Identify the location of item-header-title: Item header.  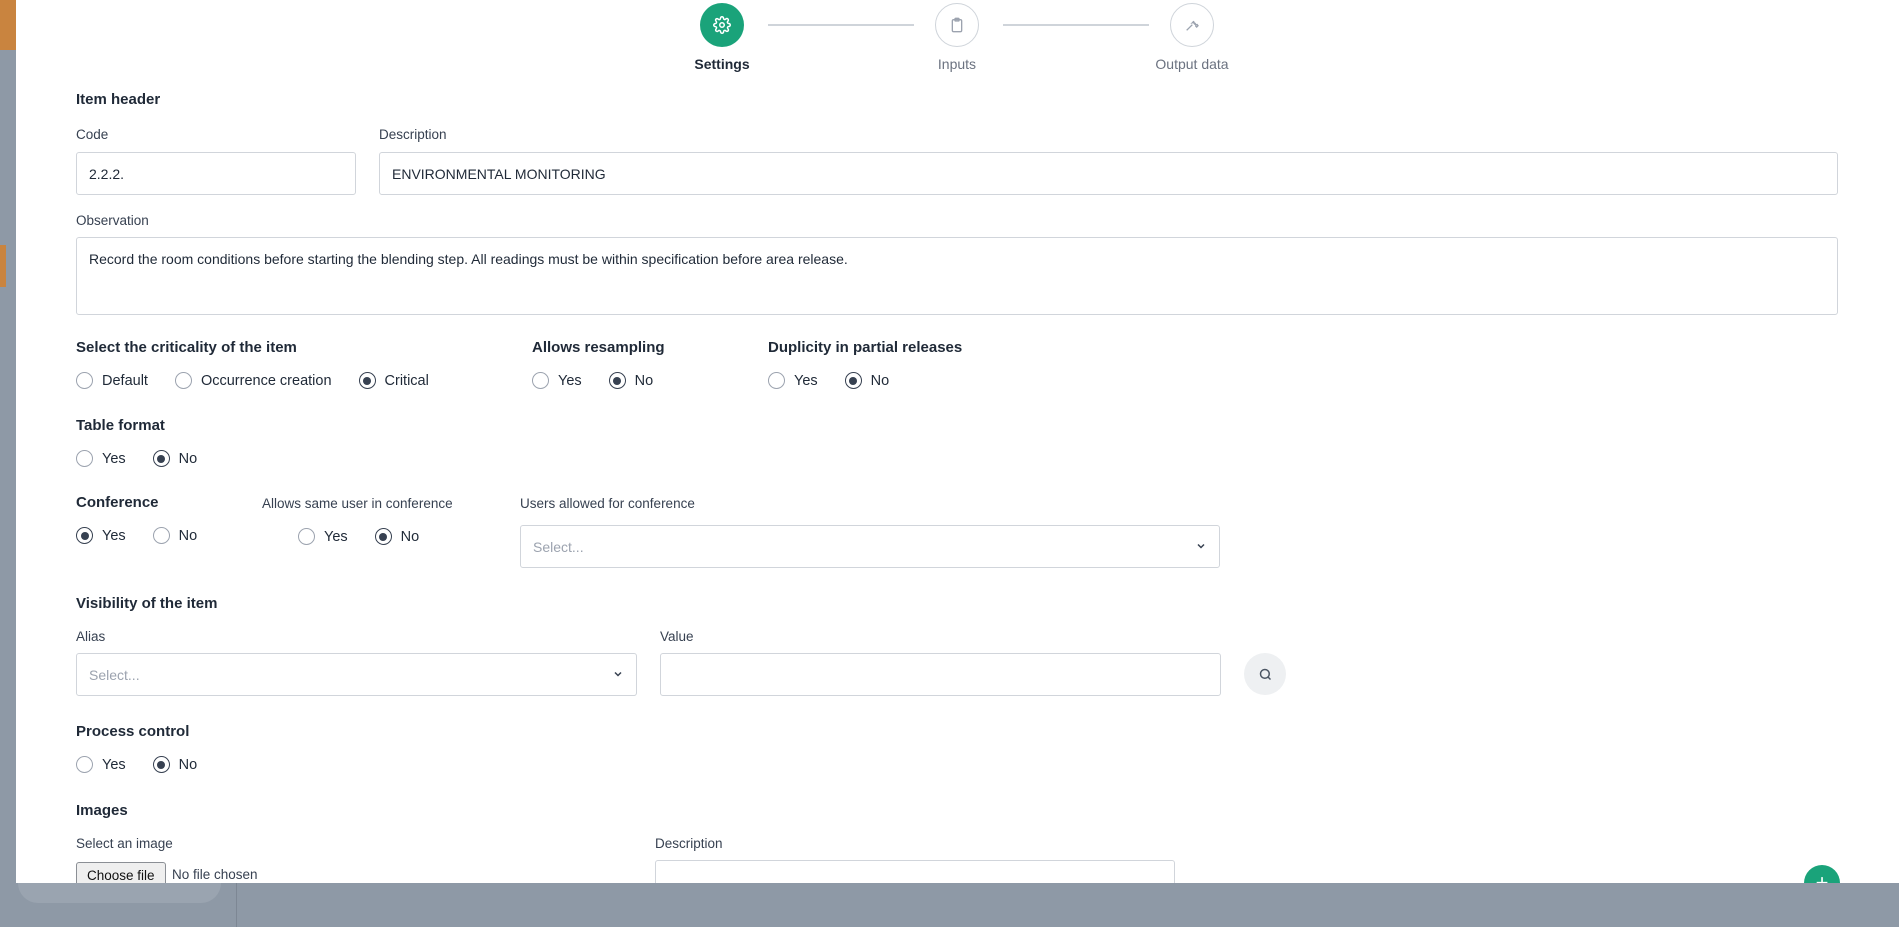
(118, 99).